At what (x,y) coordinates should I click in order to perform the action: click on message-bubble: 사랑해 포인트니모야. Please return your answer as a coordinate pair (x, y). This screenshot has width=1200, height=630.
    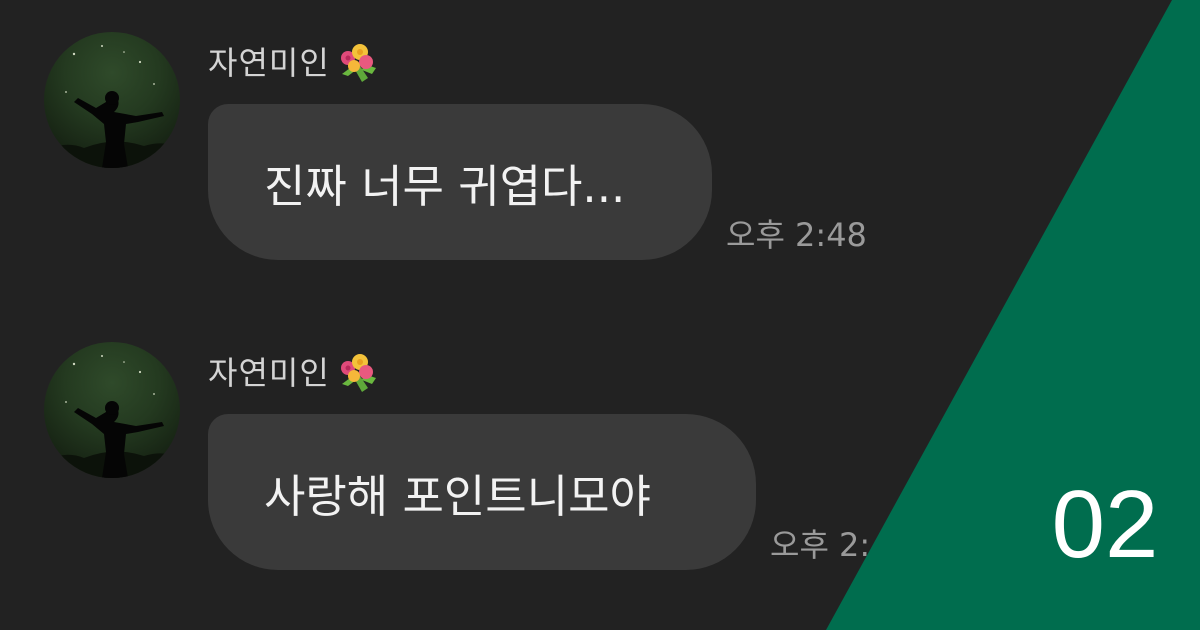
    Looking at the image, I should click on (482, 492).